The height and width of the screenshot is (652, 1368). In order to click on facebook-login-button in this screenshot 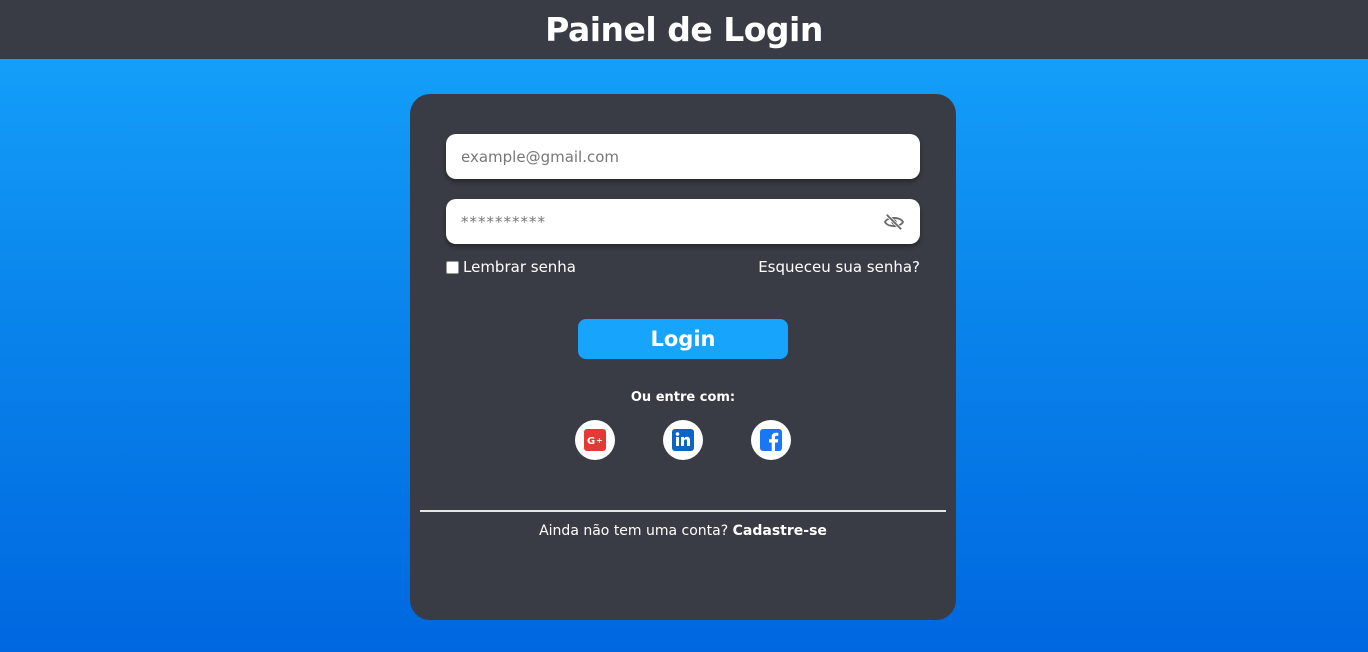, I will do `click(771, 440)`.